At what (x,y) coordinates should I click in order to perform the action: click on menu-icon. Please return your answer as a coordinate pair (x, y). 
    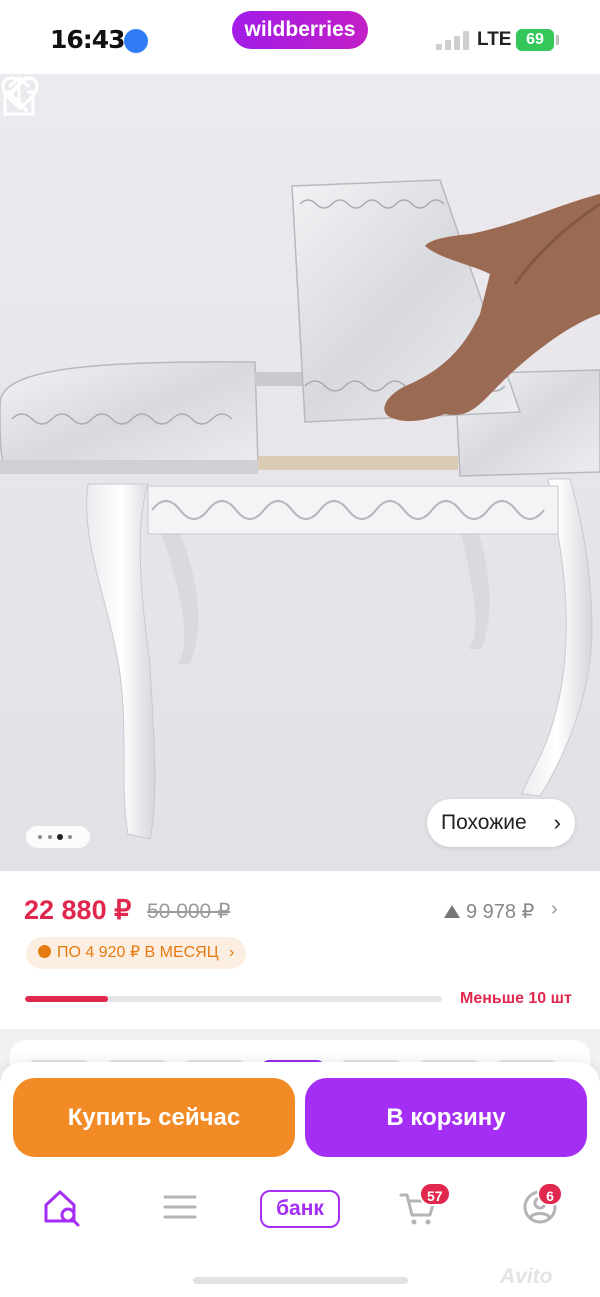
    Looking at the image, I should click on (180, 1207).